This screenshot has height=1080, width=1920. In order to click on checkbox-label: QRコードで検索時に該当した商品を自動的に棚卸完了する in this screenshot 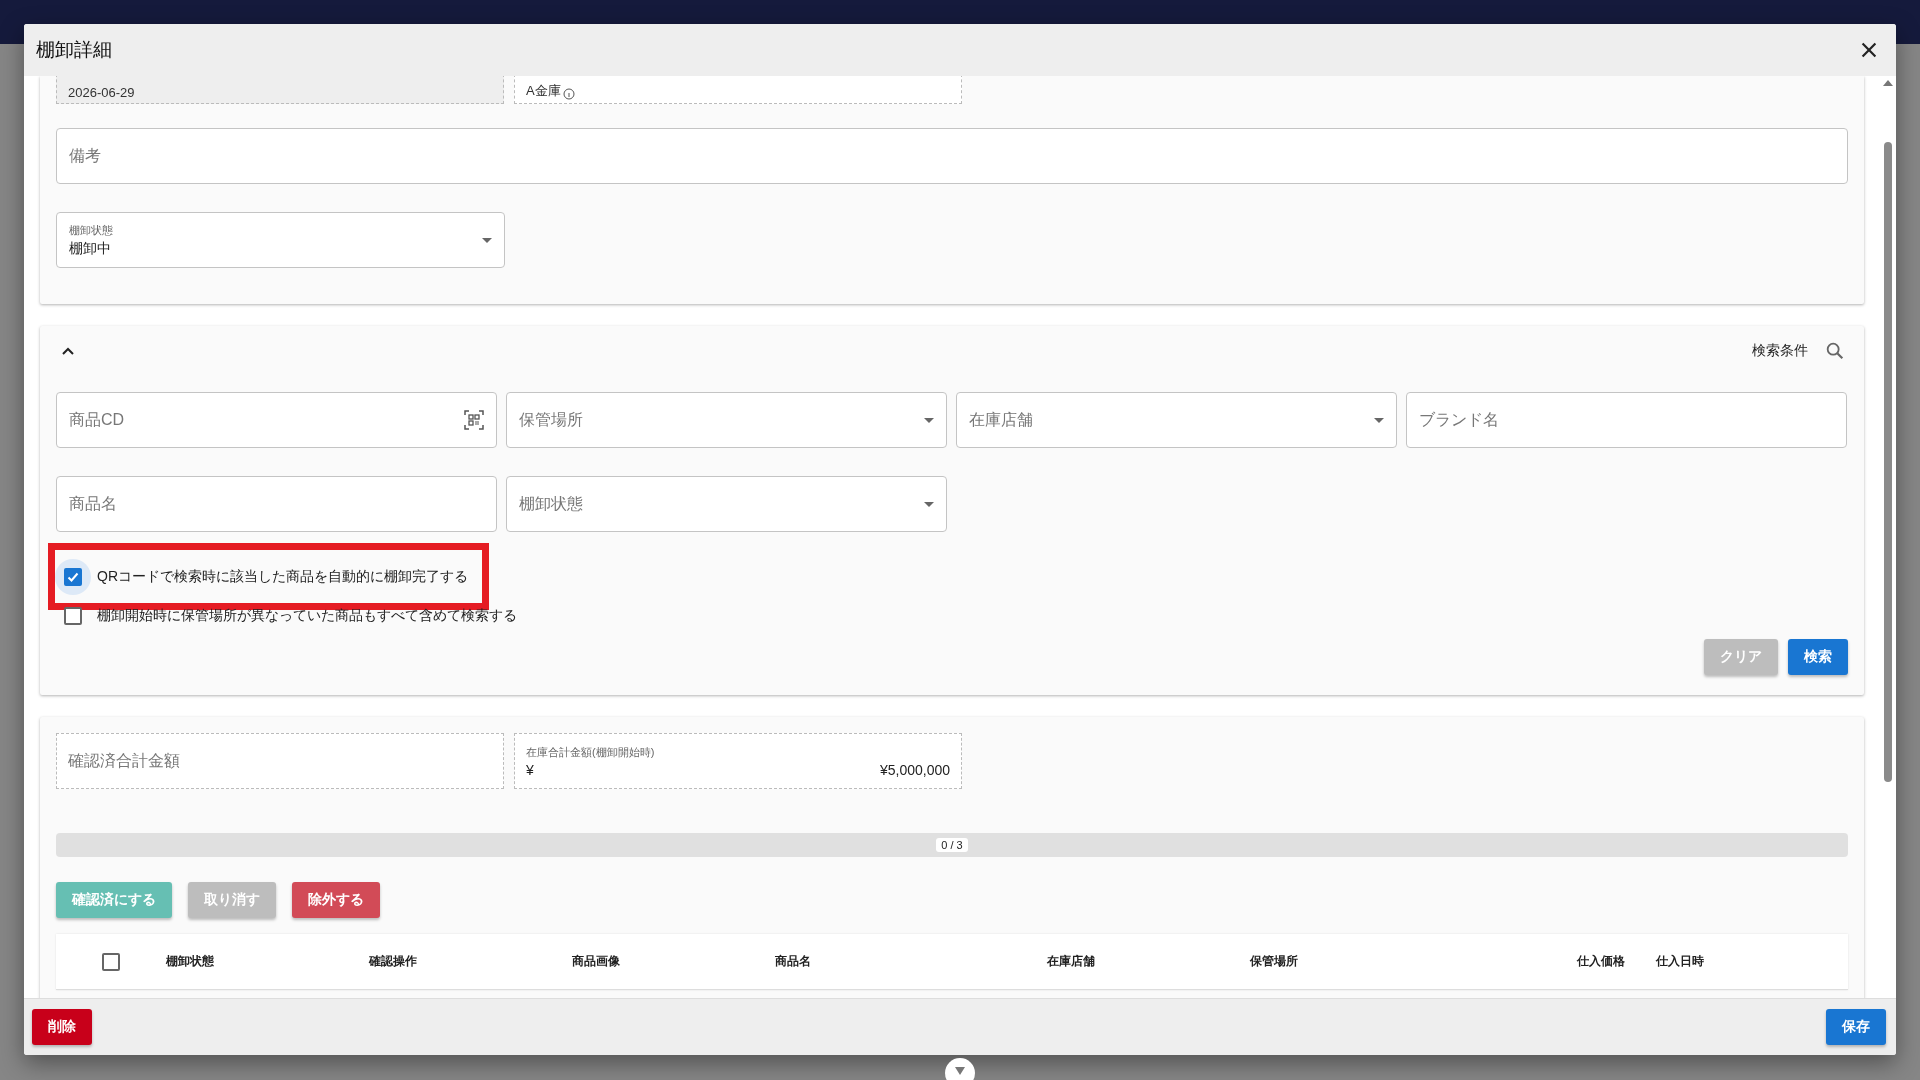, I will do `click(282, 576)`.